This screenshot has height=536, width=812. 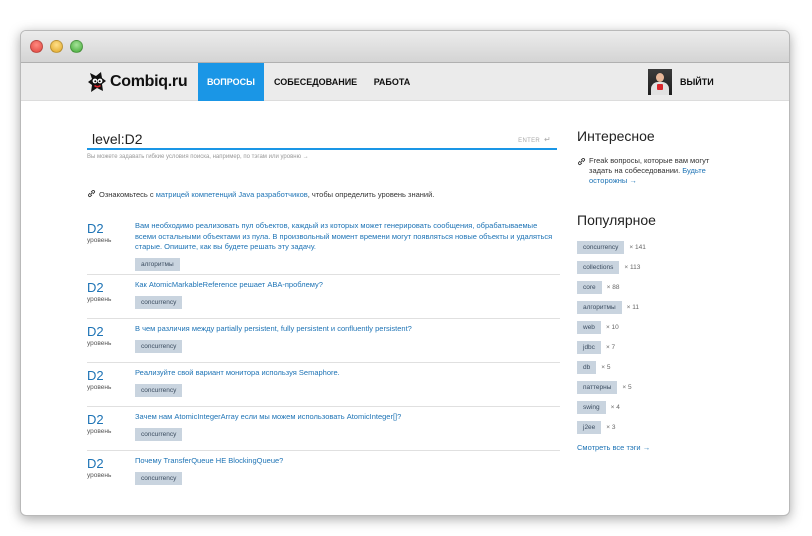 What do you see at coordinates (405, 47) in the screenshot?
I see `window-titlebar` at bounding box center [405, 47].